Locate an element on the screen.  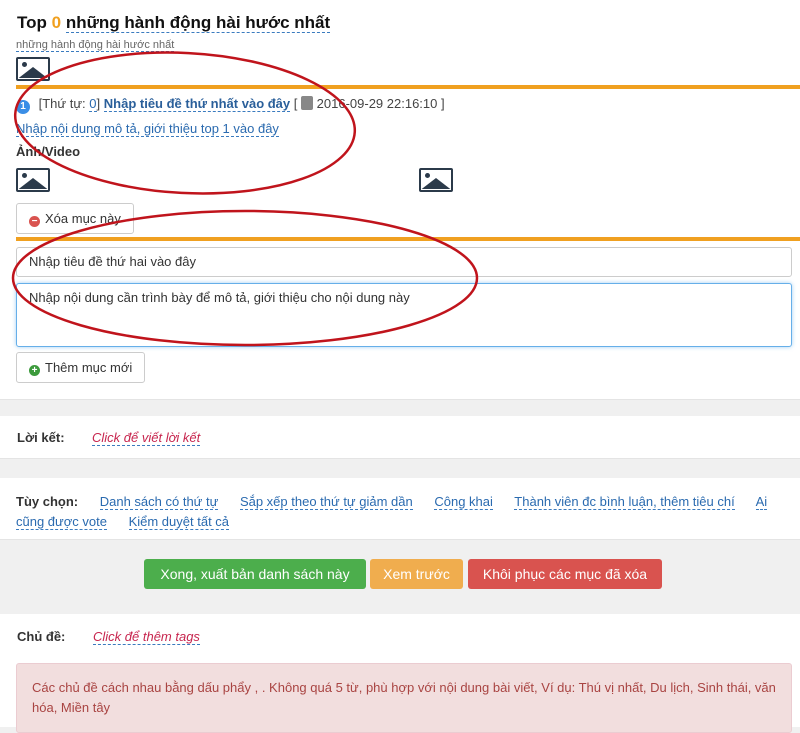
options-label: Tùy chọn: is located at coordinates (47, 501).